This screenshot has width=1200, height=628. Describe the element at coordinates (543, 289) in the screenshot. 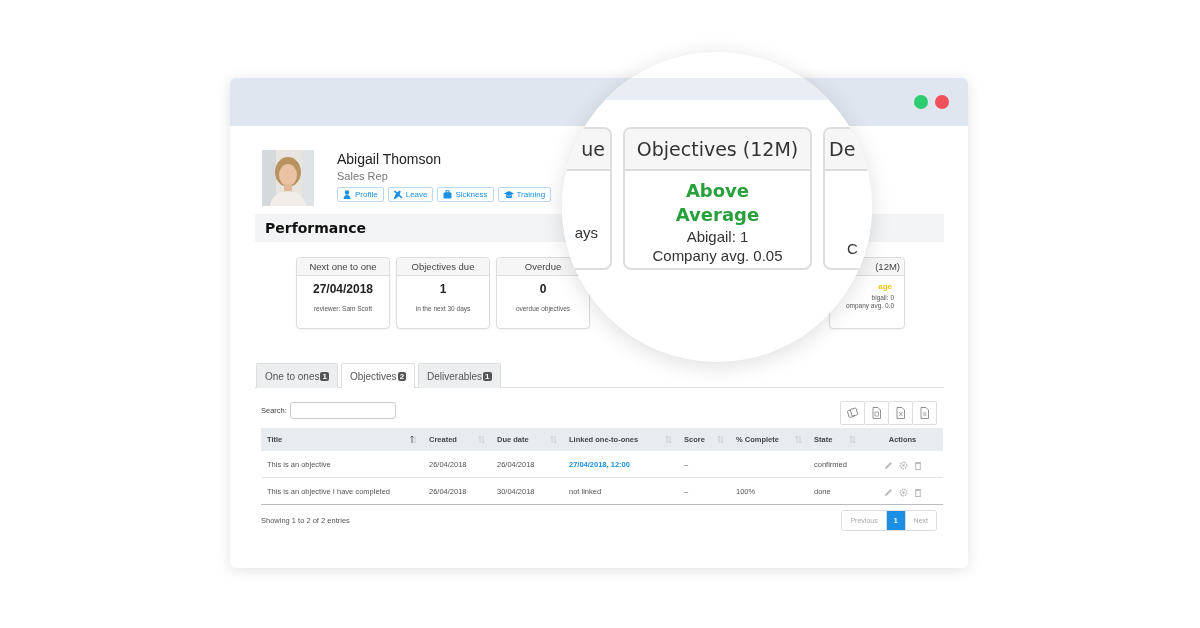

I see `card-value: 0` at that location.